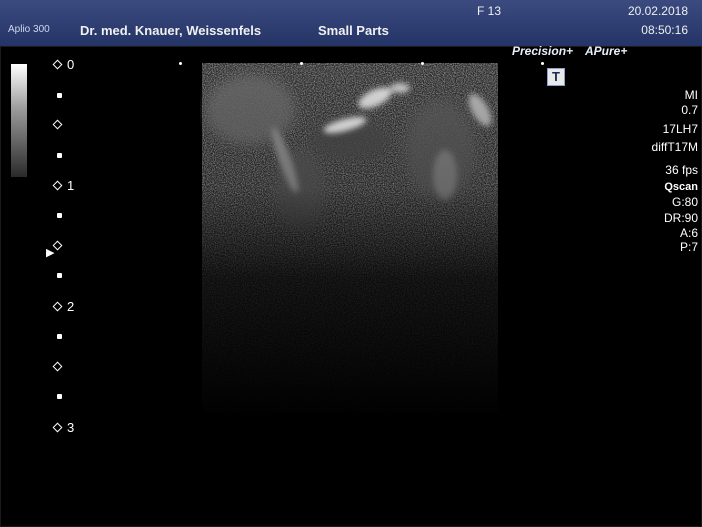 The height and width of the screenshot is (527, 702). Describe the element at coordinates (689, 110) in the screenshot. I see `mi-value: 0.7` at that location.